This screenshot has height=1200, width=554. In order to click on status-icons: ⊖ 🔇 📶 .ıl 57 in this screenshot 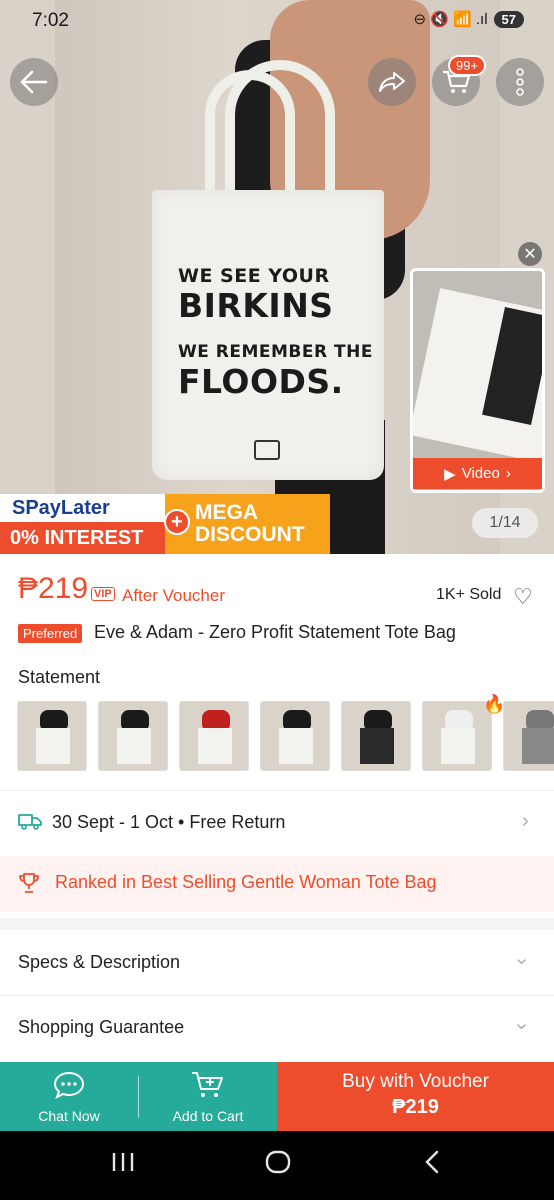, I will do `click(468, 19)`.